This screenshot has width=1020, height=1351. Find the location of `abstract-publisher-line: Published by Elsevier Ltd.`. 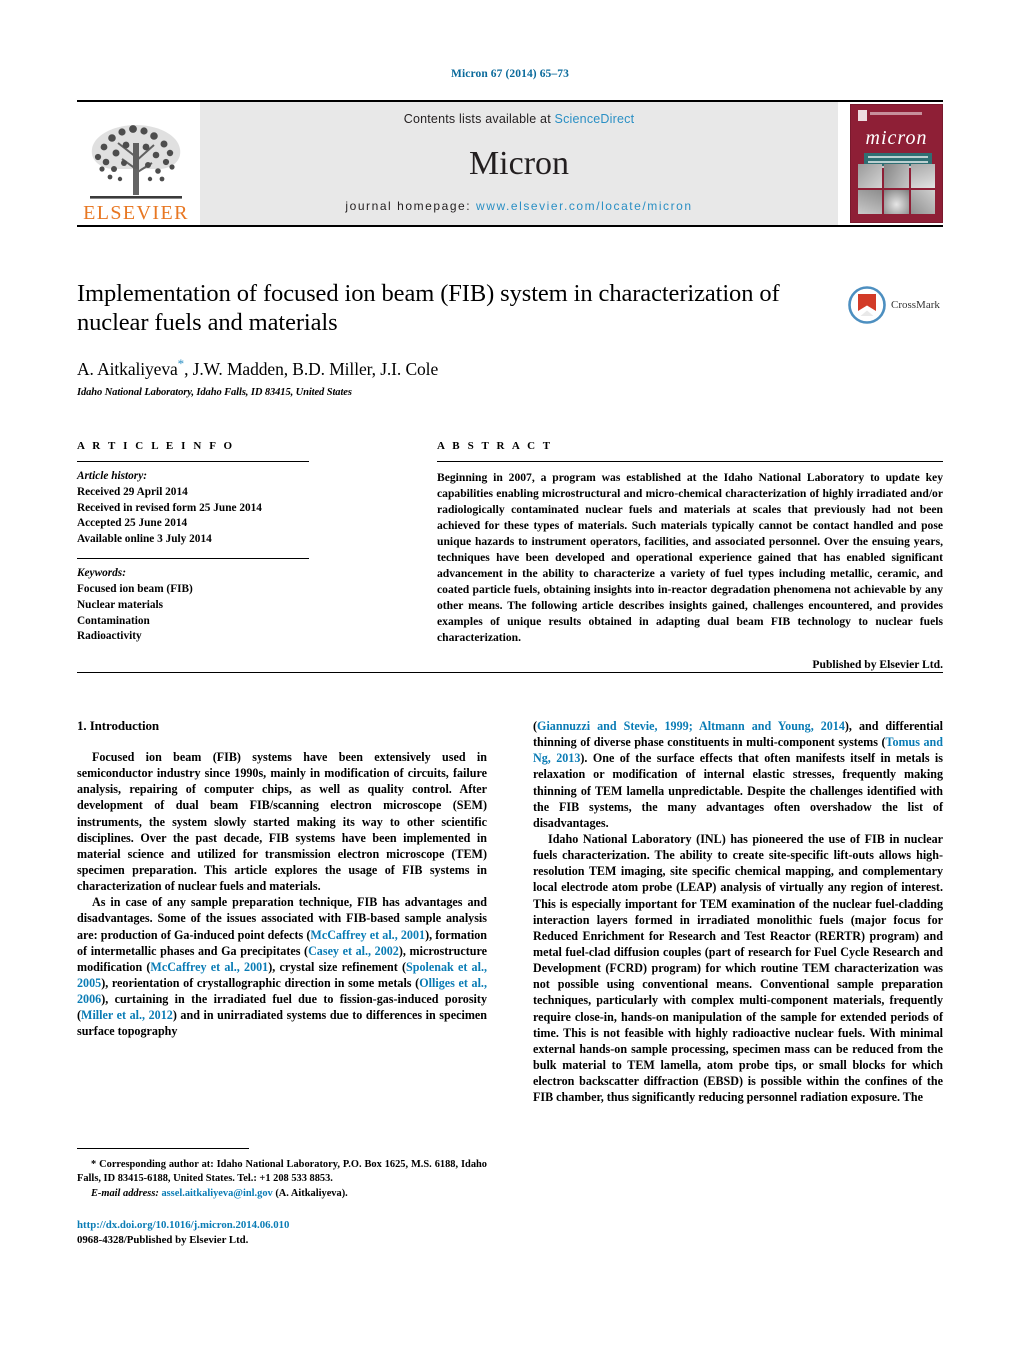

abstract-publisher-line: Published by Elsevier Ltd. is located at coordinates (877, 664).